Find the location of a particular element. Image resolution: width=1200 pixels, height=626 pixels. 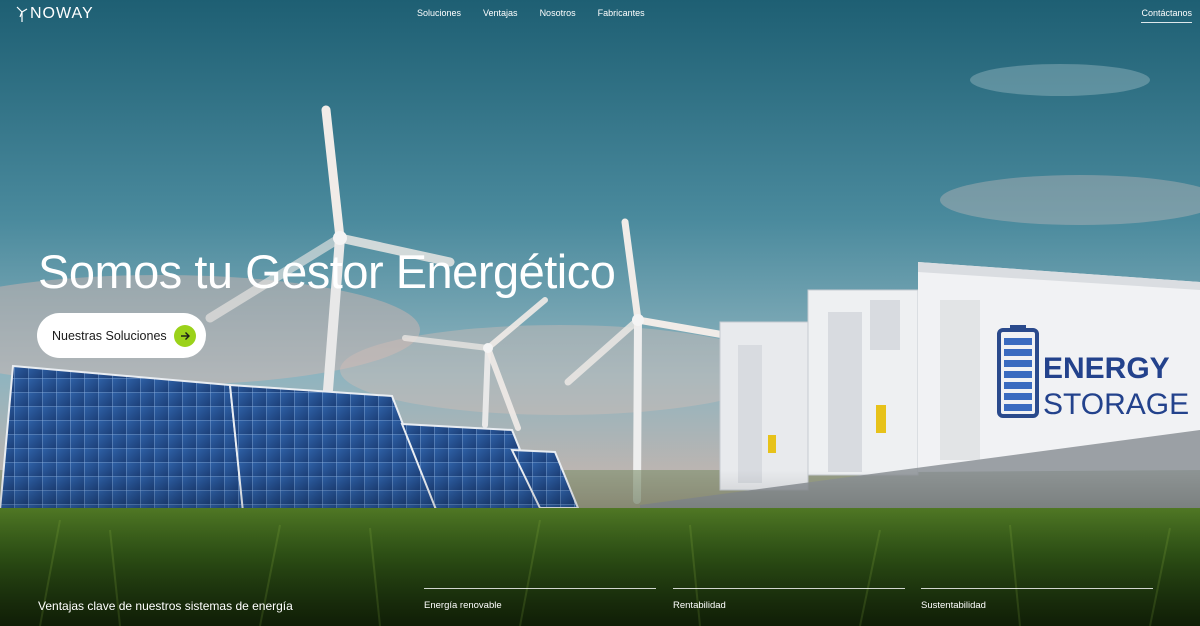

hero-headline: Somos tu Gestor Energético is located at coordinates (327, 271).